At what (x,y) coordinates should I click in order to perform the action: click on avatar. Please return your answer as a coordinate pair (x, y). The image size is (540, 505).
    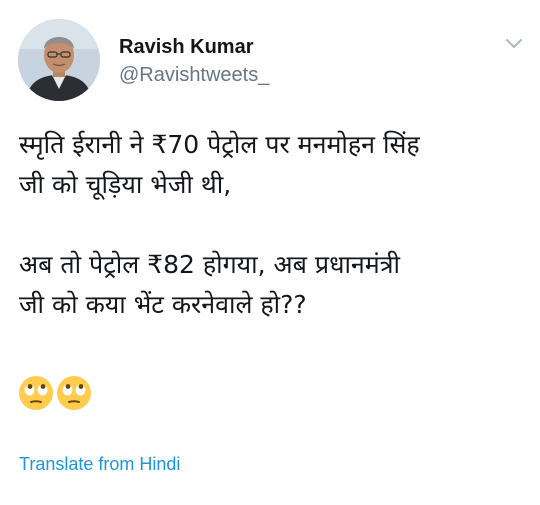
    Looking at the image, I should click on (59, 60).